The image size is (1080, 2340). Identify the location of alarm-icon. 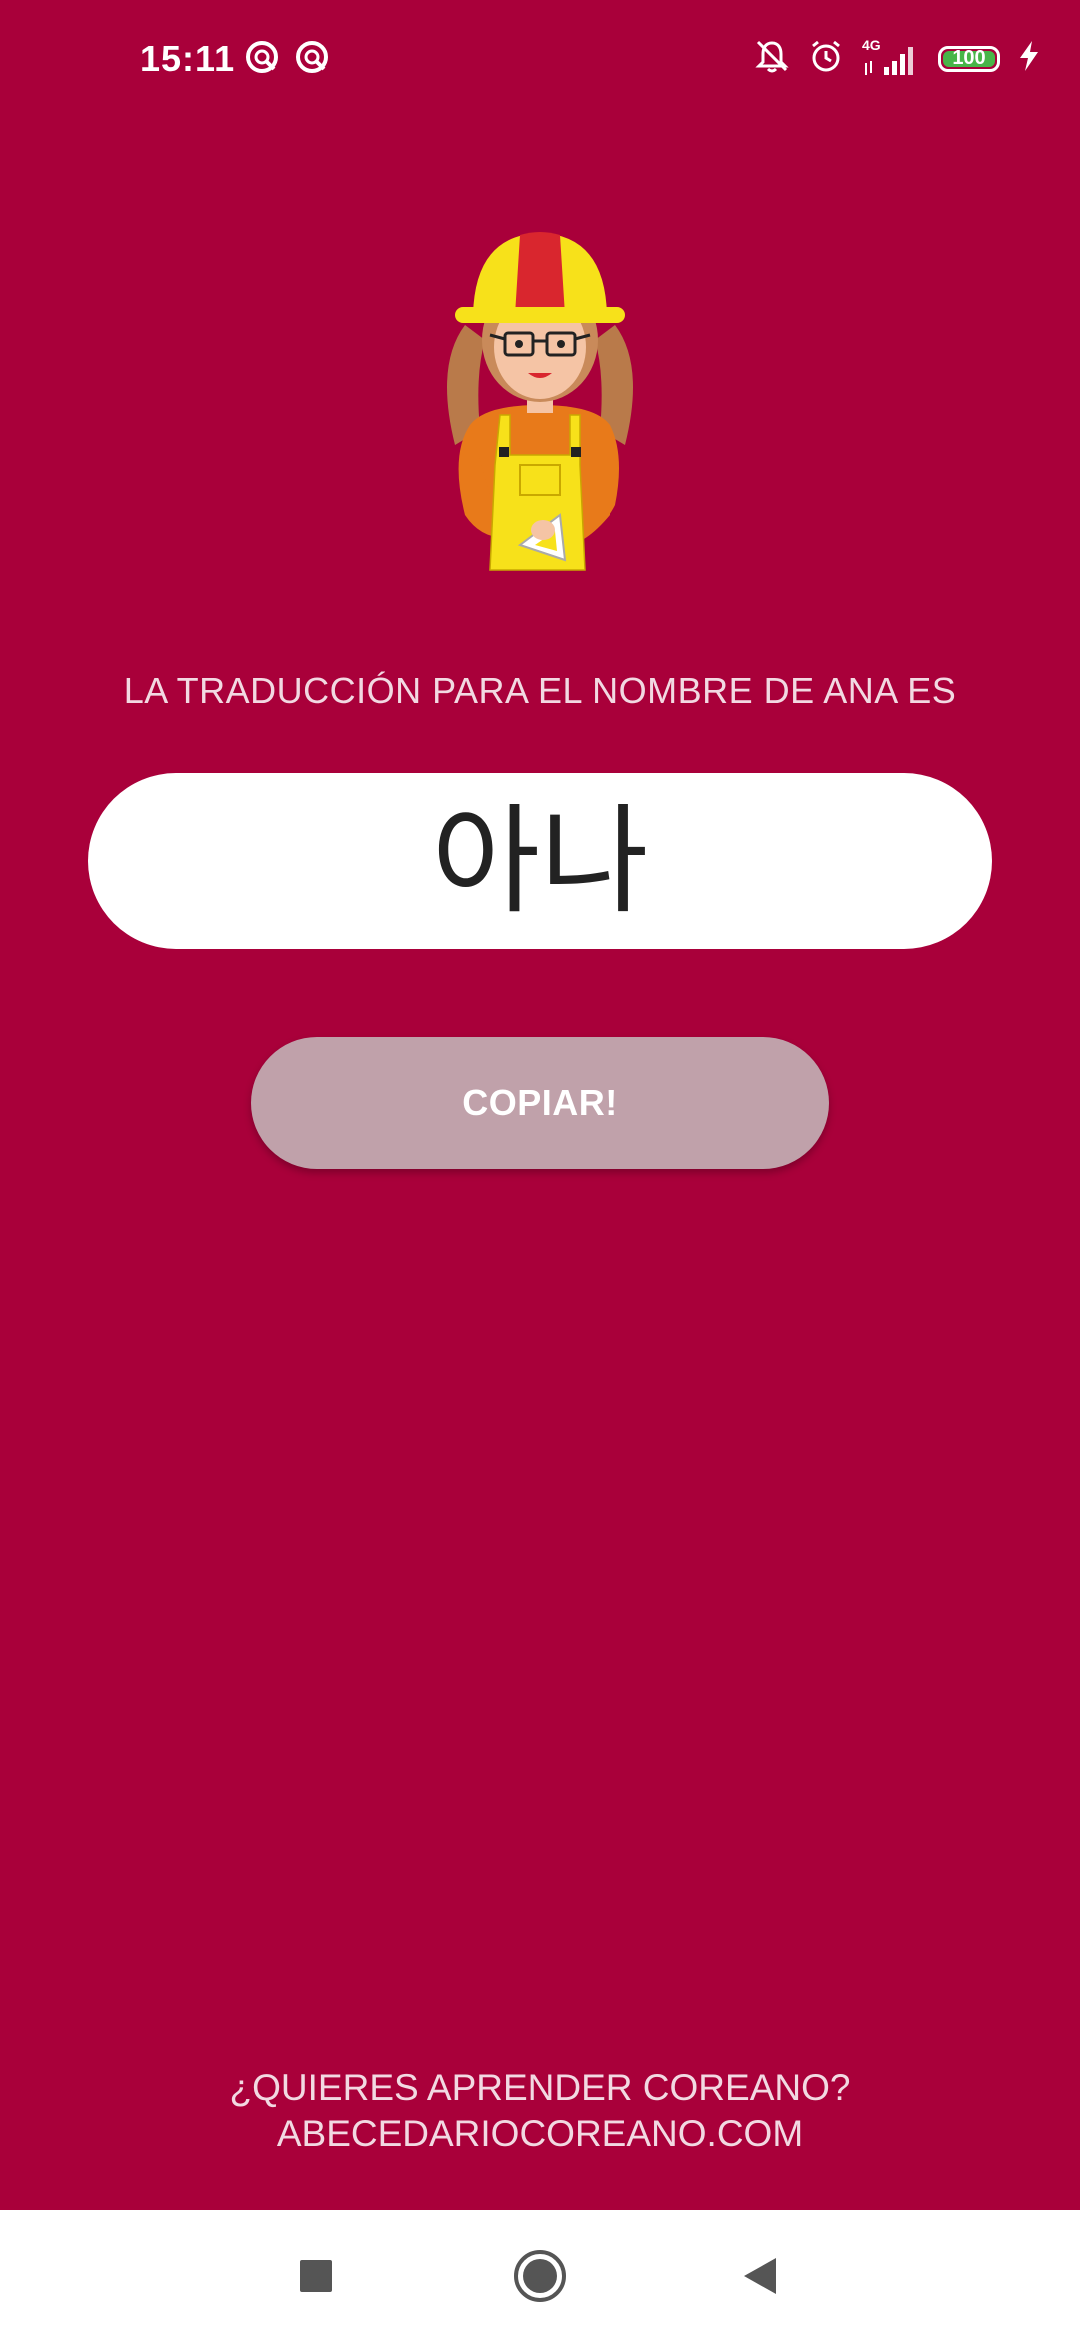
(826, 58).